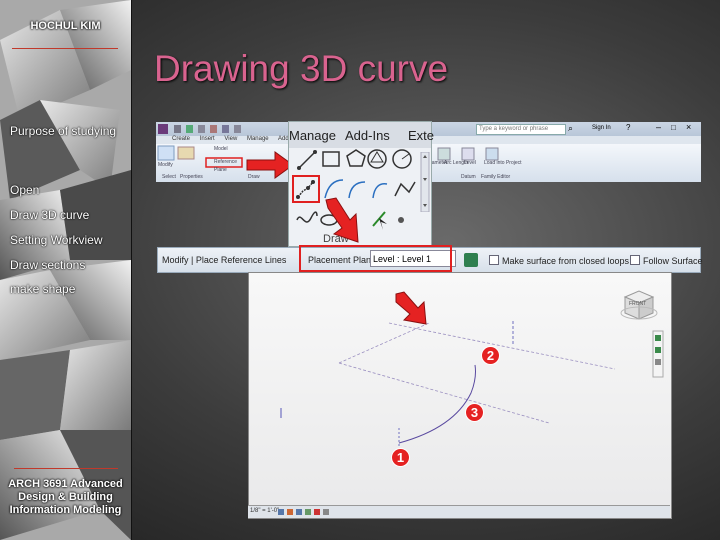 The height and width of the screenshot is (540, 720). I want to click on panel-datum: Datum, so click(468, 177).